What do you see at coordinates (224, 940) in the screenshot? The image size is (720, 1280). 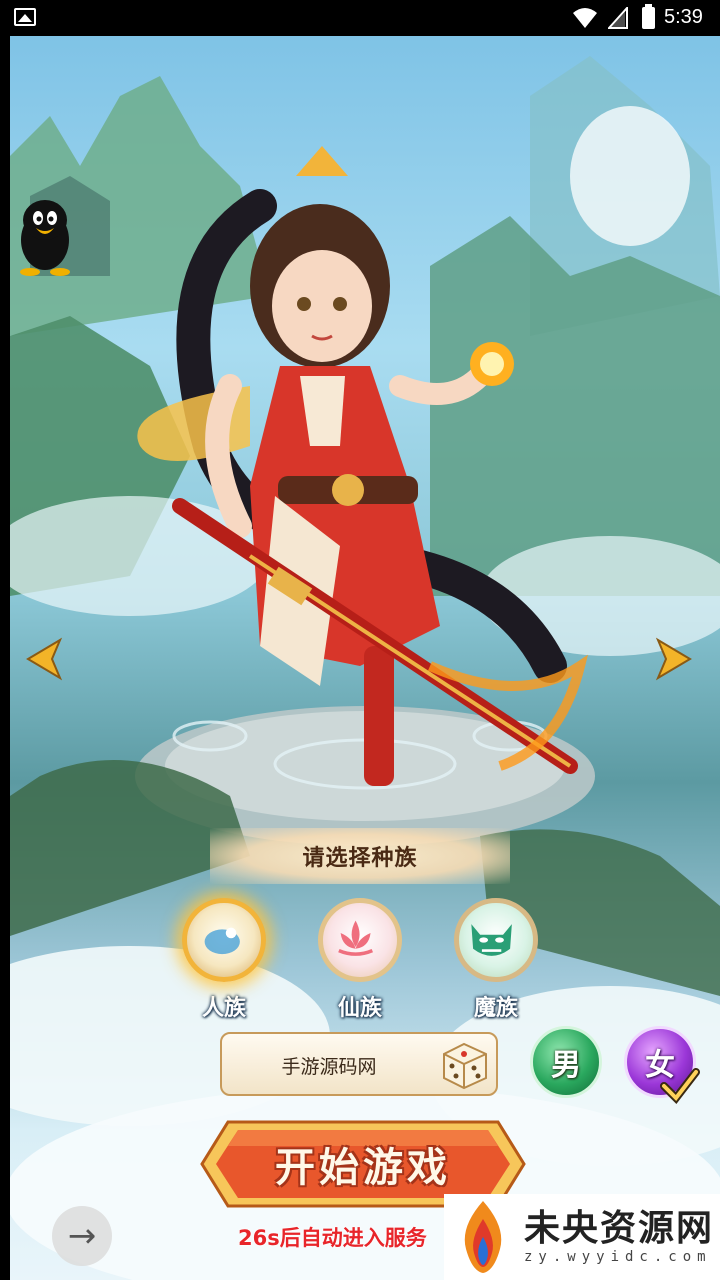 I see `human-race-icon` at bounding box center [224, 940].